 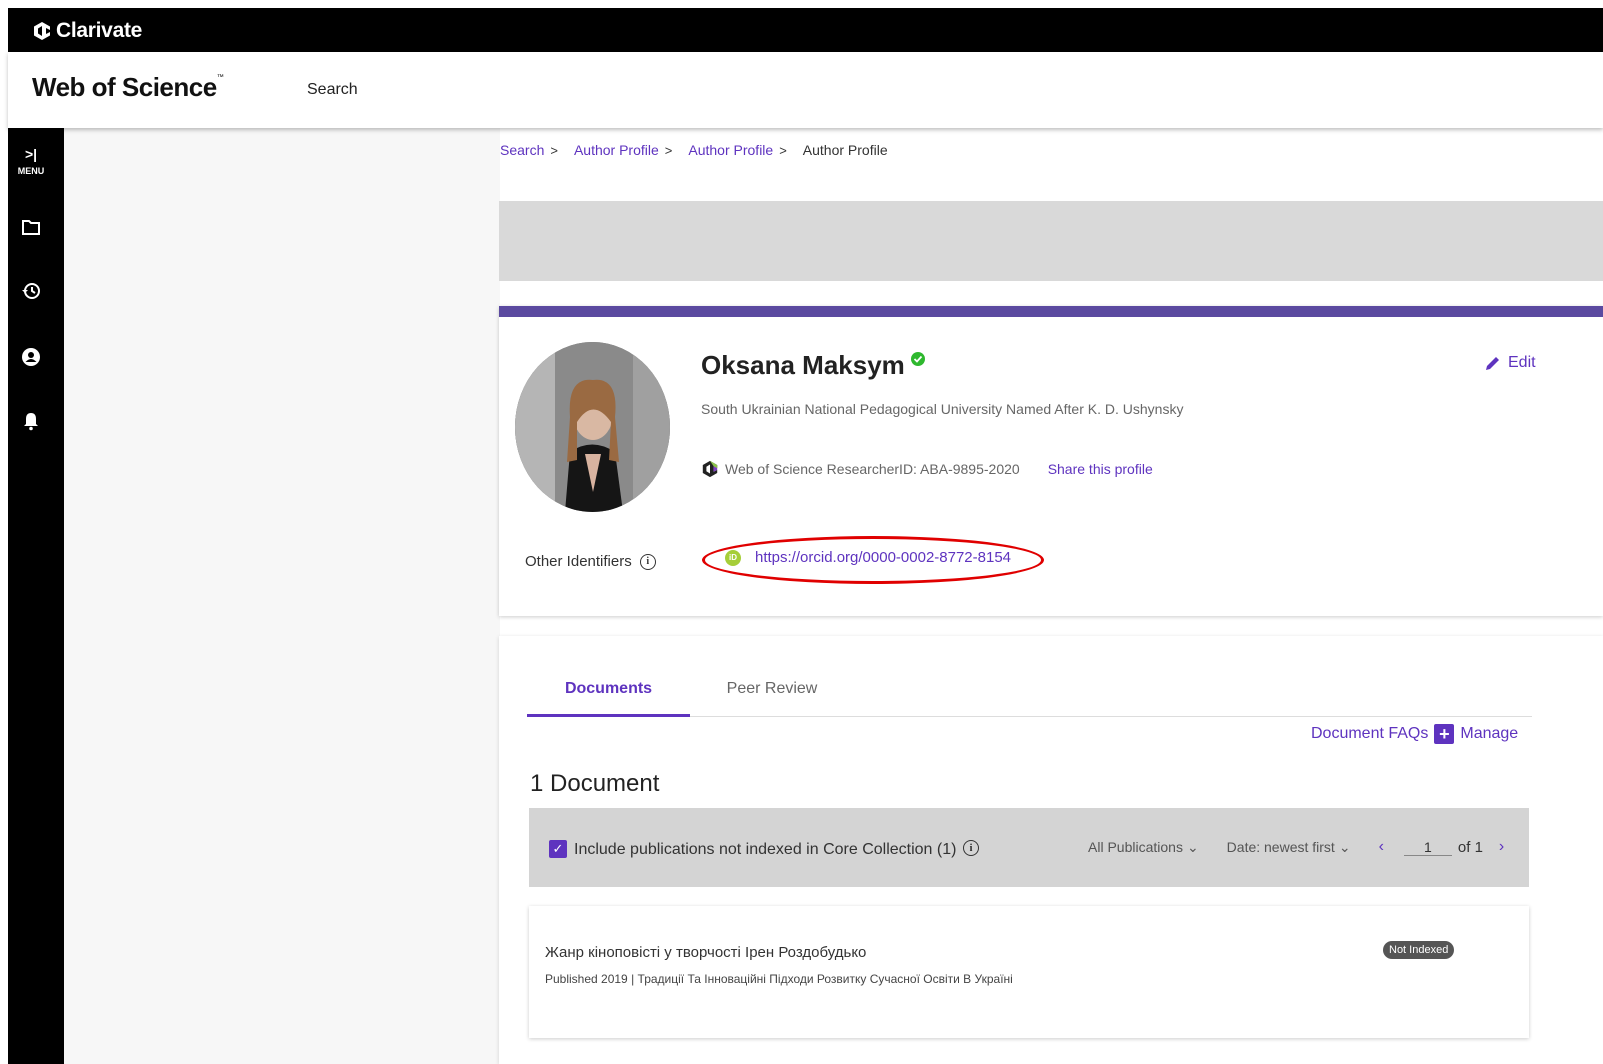 I want to click on sort-dropdown: Date: newest first ⌄, so click(x=1289, y=847).